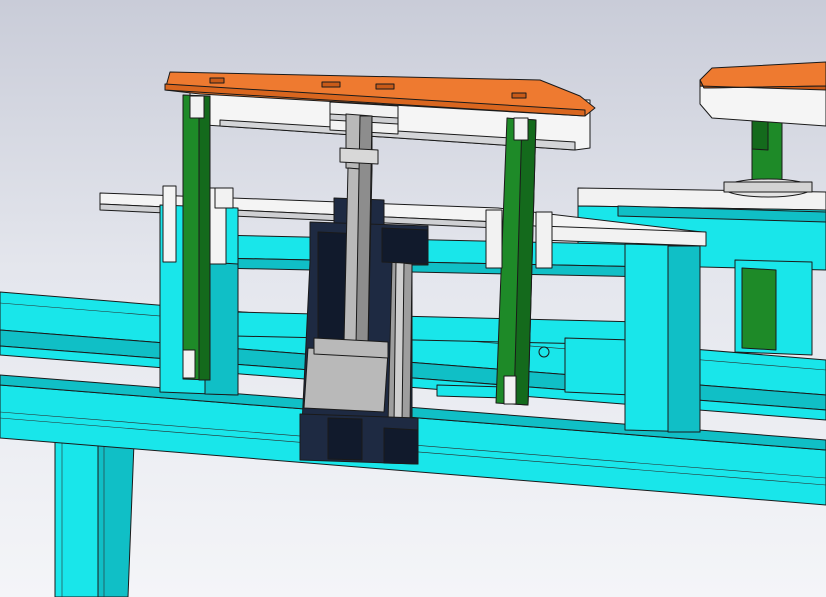  I want to click on left-guide-rod-bolt, so click(189, 364).